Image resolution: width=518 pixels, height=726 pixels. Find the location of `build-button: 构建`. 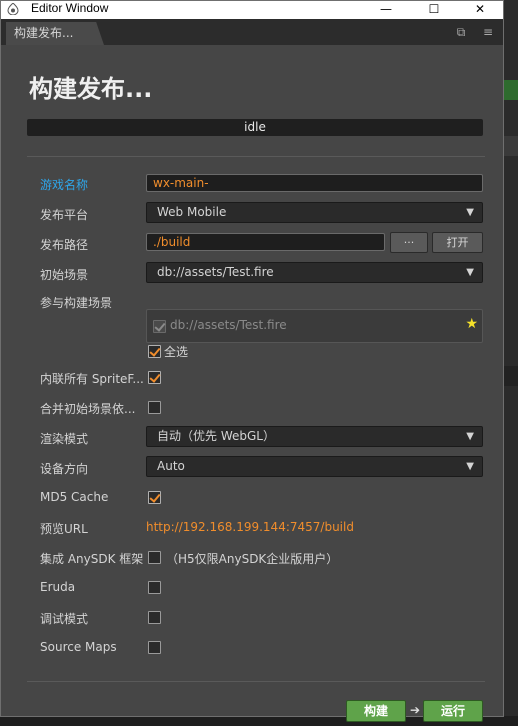

build-button: 构建 is located at coordinates (376, 711).